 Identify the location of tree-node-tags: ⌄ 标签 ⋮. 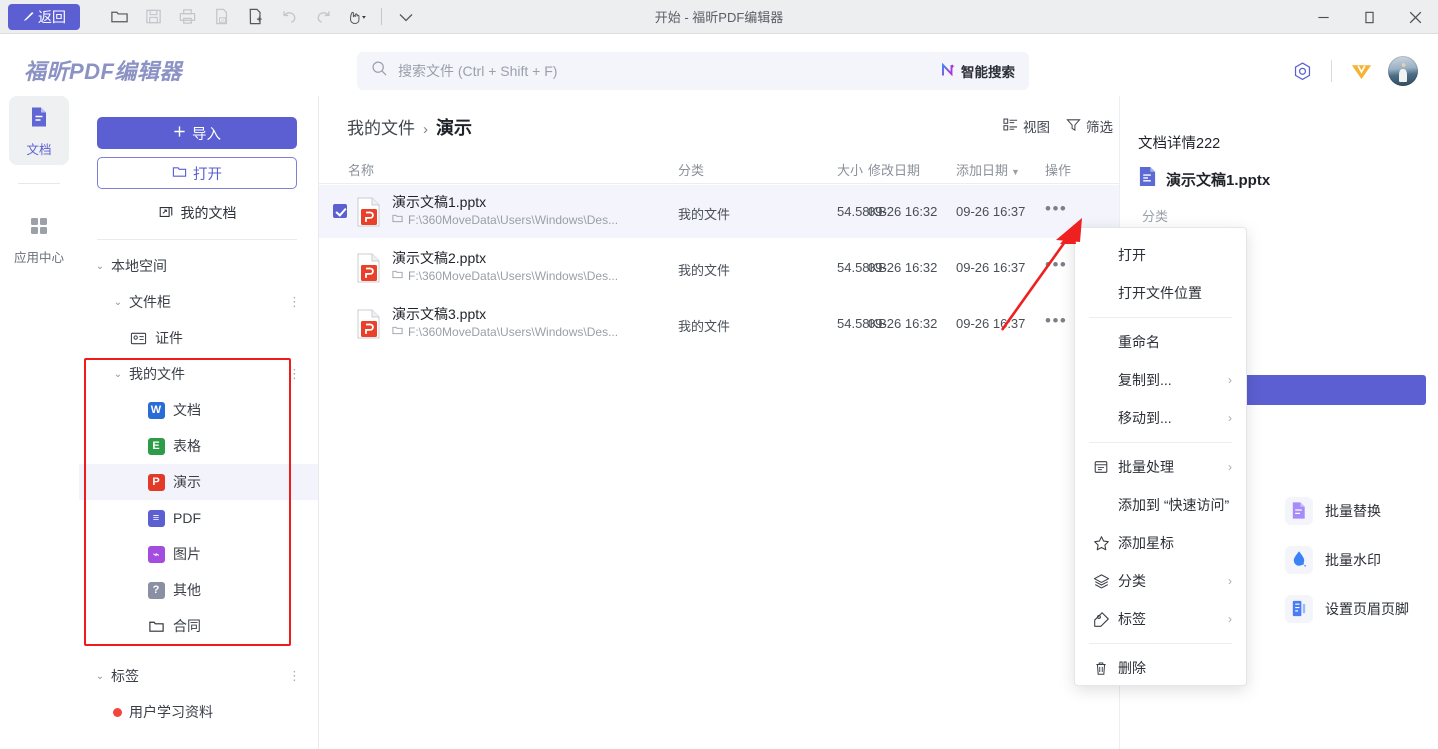
(199, 676).